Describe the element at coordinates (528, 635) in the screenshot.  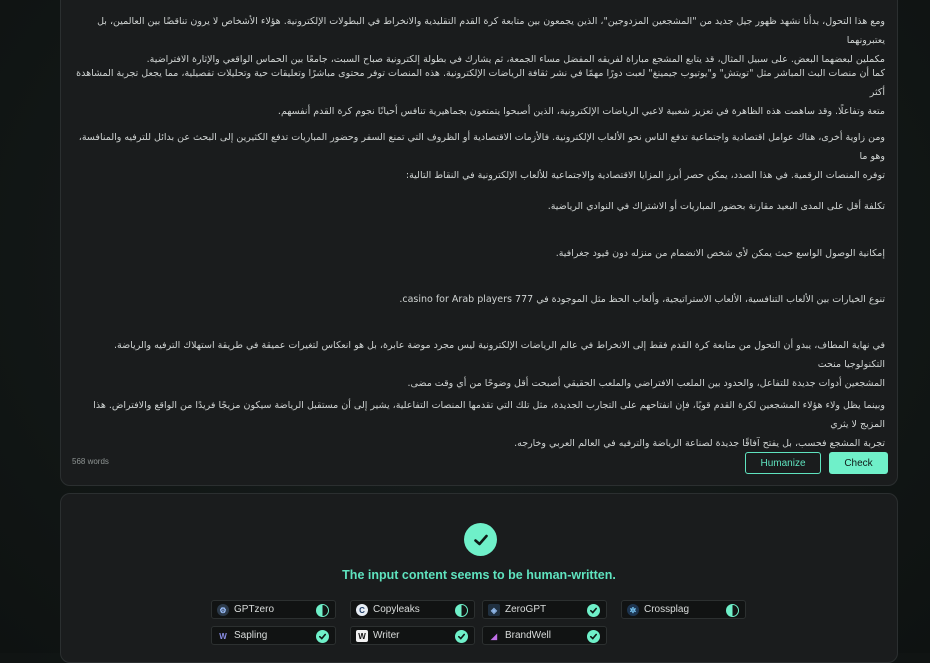
I see `detector-name: BrandWell` at that location.